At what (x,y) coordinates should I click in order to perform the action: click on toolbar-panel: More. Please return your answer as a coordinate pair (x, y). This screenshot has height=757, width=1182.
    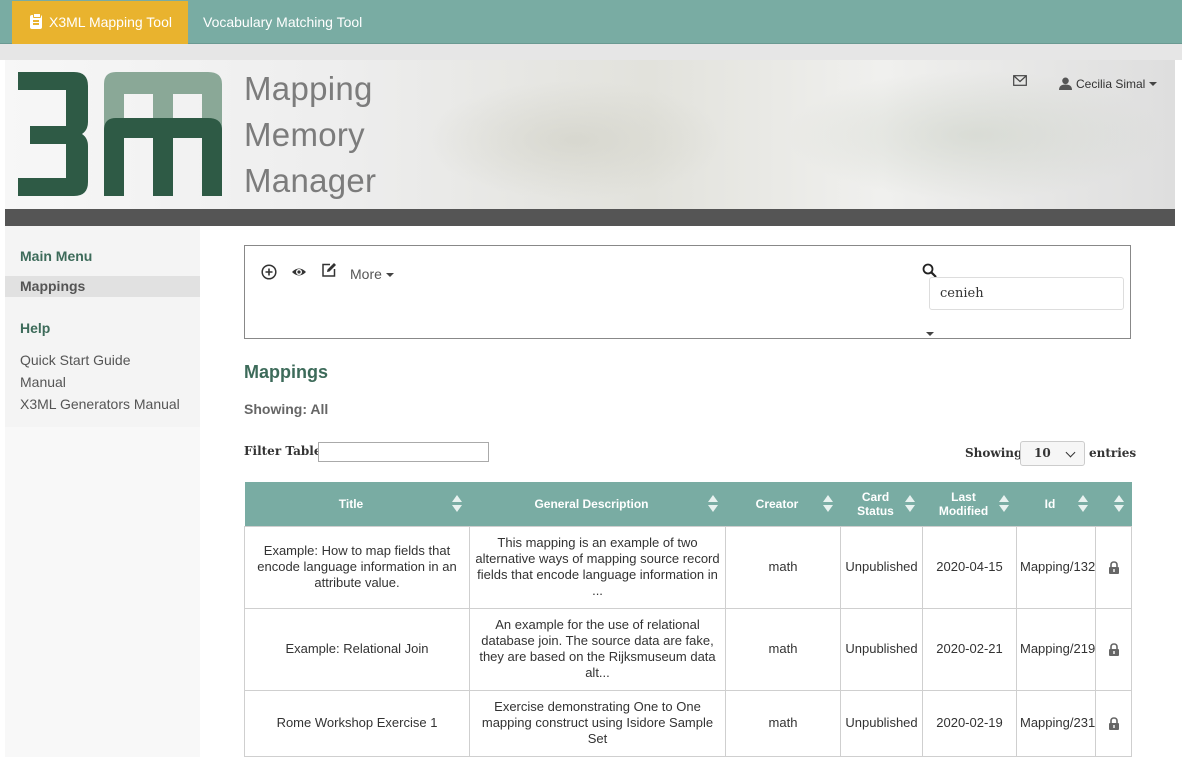
    Looking at the image, I should click on (687, 292).